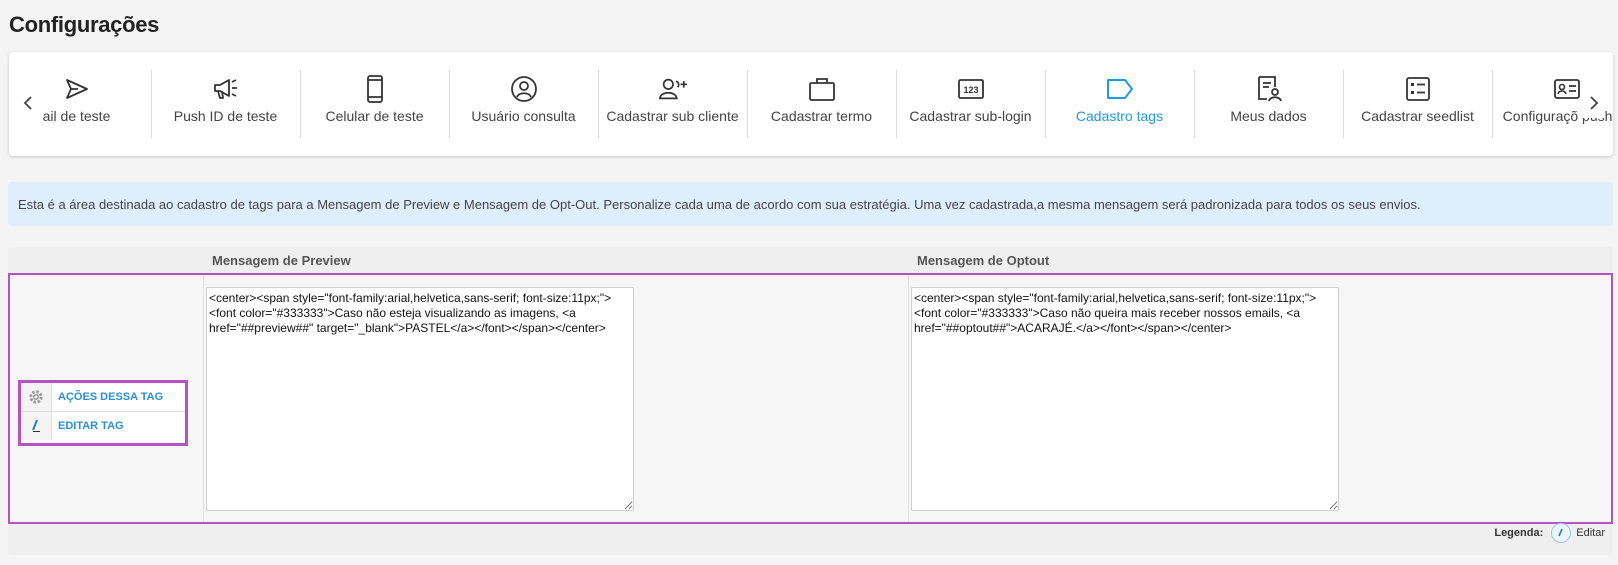 The height and width of the screenshot is (565, 1618). What do you see at coordinates (84, 24) in the screenshot?
I see `page-title: Configurações` at bounding box center [84, 24].